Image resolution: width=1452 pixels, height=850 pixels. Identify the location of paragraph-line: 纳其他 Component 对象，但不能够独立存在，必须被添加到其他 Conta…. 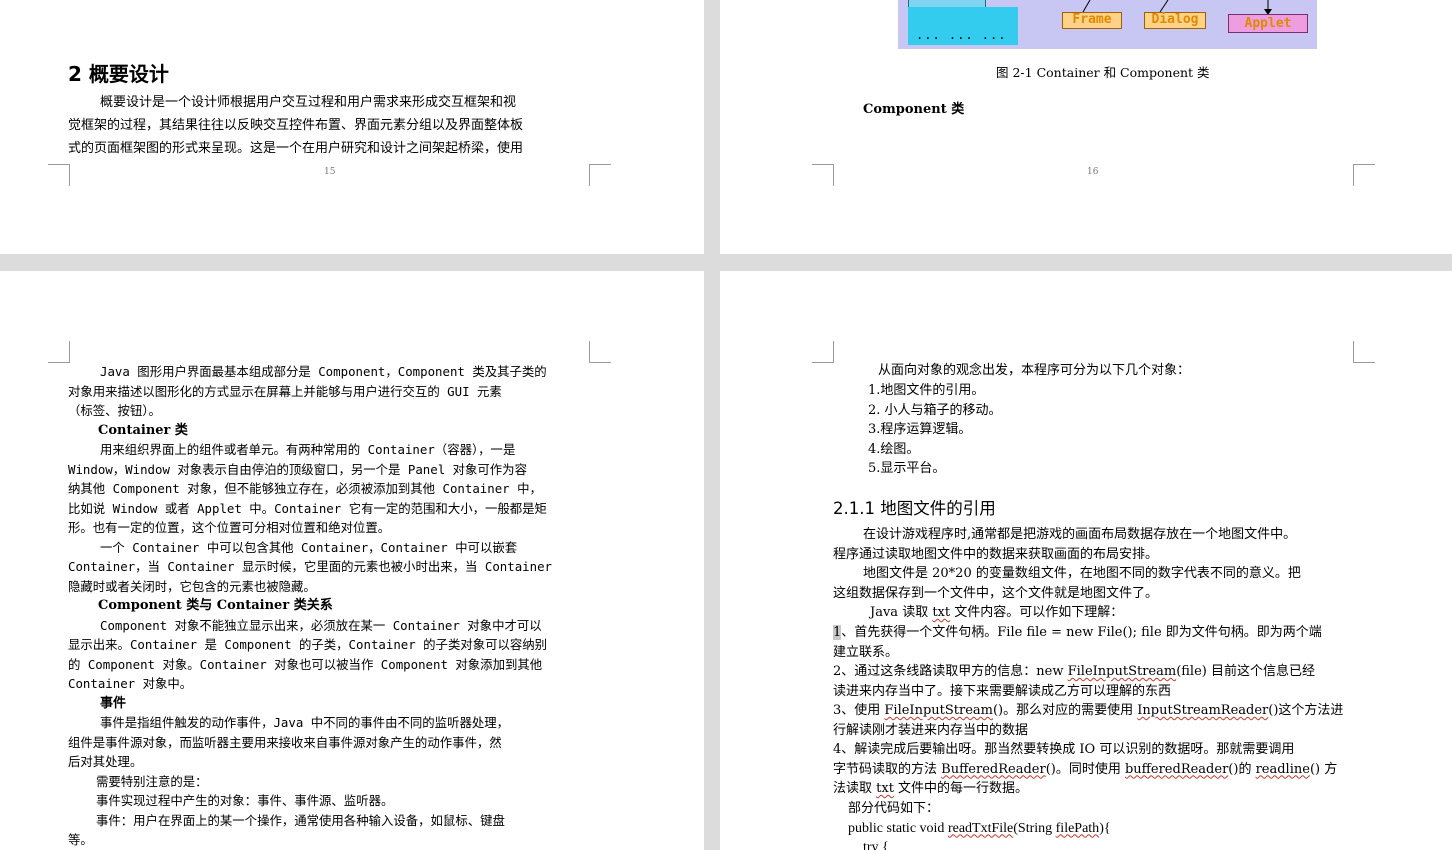
(305, 488).